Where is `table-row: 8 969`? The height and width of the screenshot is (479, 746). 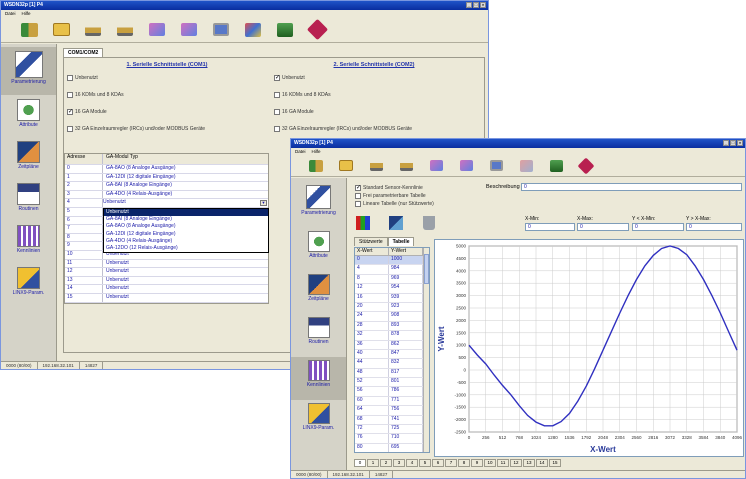
table-row: 8 969 is located at coordinates (392, 279).